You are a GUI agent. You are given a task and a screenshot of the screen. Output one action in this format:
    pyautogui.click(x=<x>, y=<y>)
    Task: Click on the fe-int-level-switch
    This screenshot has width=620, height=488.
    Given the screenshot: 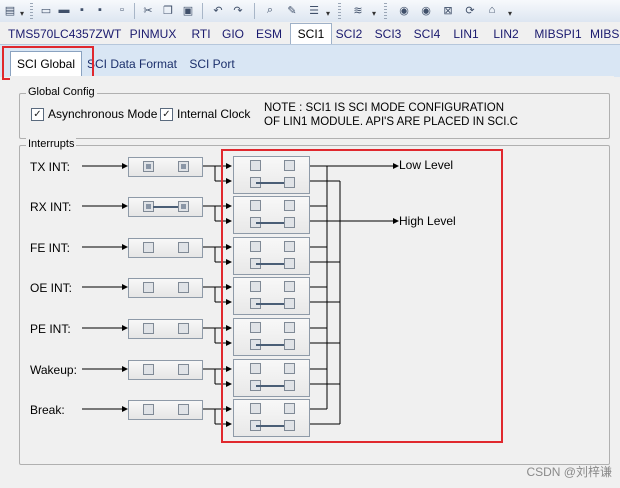 What is the action you would take?
    pyautogui.click(x=271, y=256)
    